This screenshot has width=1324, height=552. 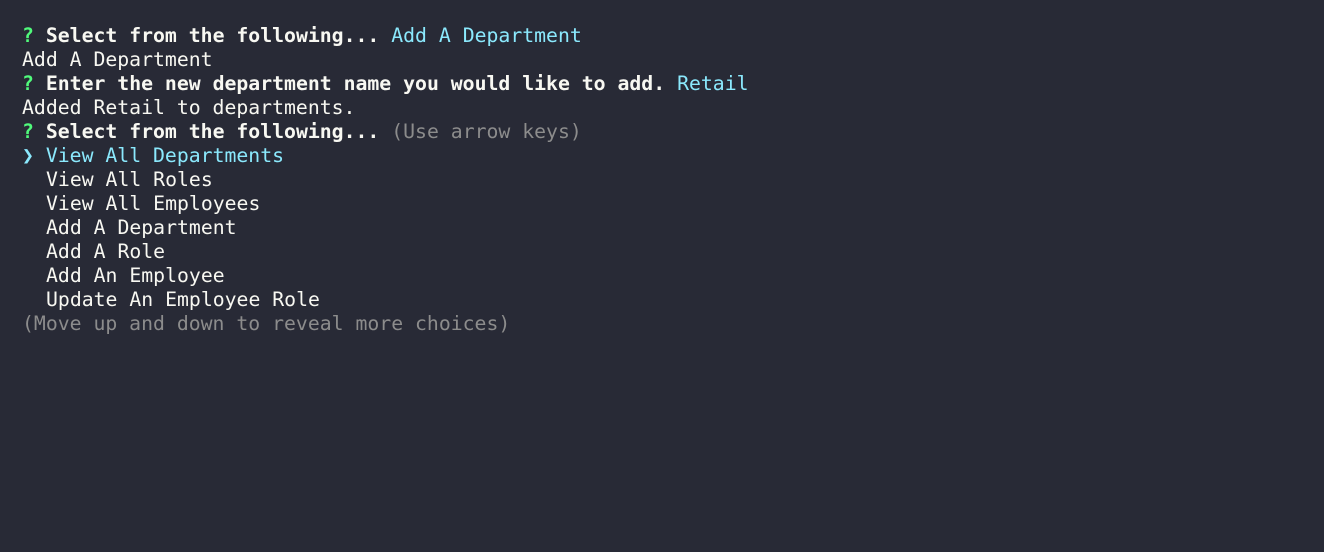 I want to click on prompt-answer: Retail, so click(x=713, y=83).